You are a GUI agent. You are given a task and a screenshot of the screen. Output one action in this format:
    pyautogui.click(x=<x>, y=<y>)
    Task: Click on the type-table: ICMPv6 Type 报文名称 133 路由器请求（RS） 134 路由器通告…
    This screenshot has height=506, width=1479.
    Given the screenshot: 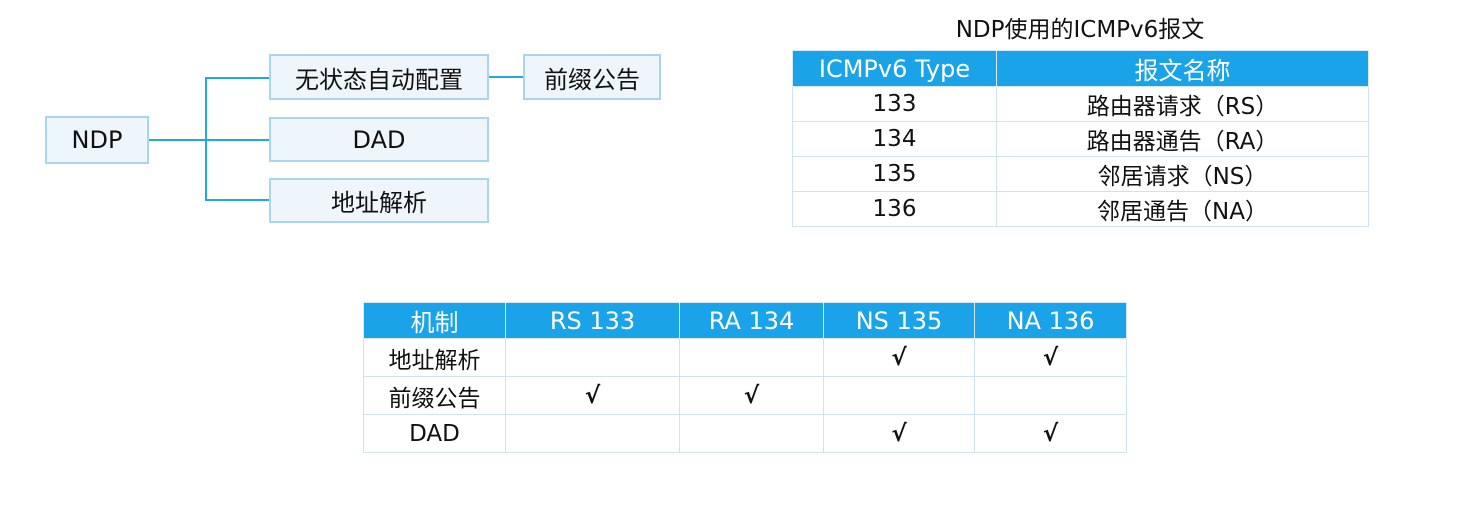 What is the action you would take?
    pyautogui.click(x=1080, y=138)
    